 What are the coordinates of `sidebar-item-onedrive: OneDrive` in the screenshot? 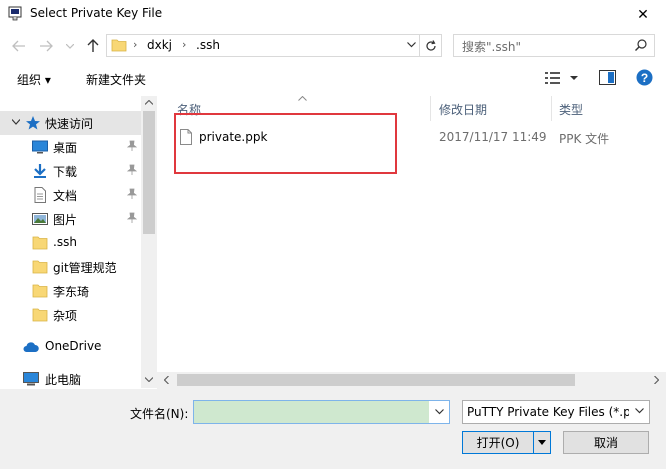 It's located at (70, 347).